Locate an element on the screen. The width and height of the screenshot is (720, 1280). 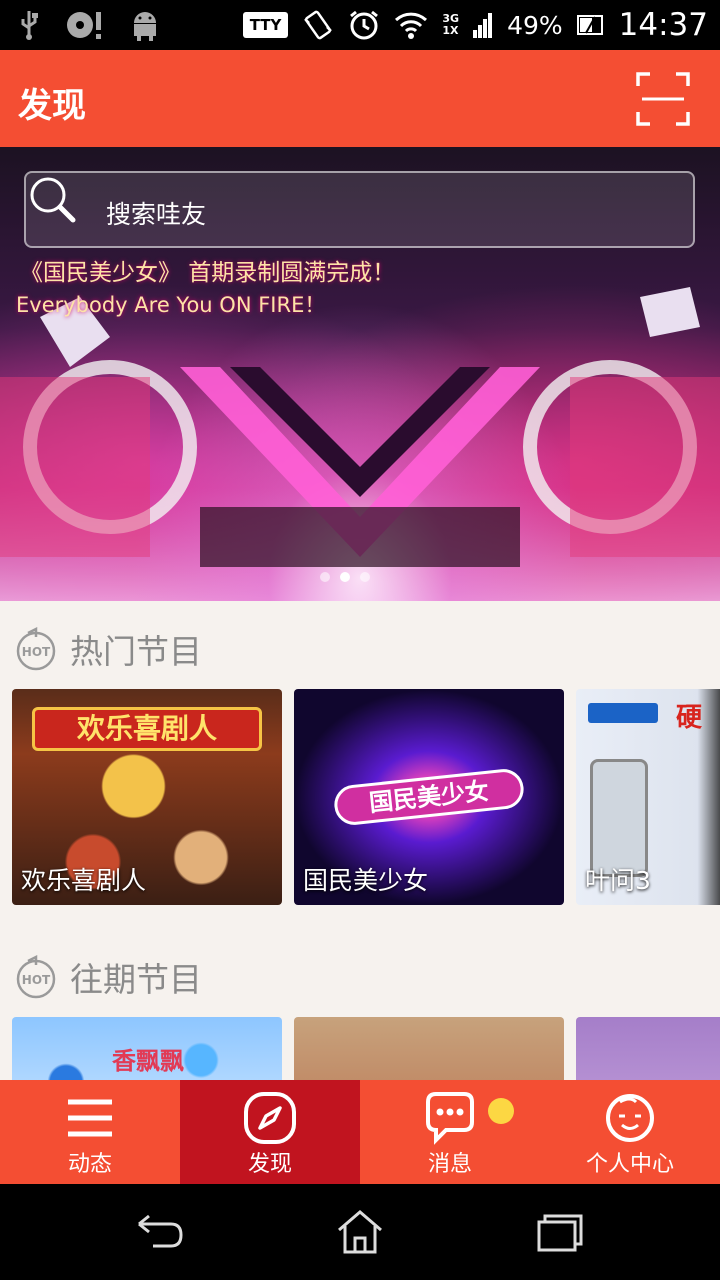
back-icon is located at coordinates (160, 1231).